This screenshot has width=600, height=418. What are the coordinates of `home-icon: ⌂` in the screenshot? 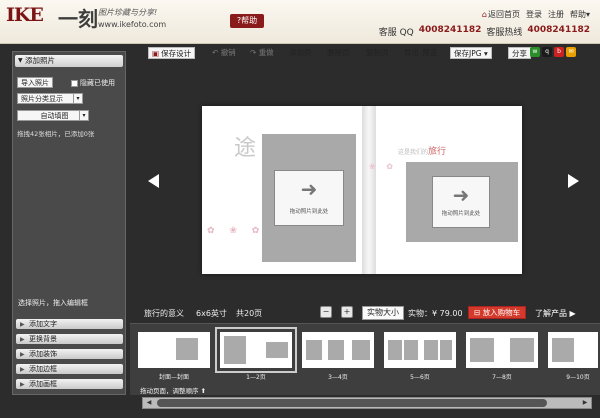 It's located at (484, 14).